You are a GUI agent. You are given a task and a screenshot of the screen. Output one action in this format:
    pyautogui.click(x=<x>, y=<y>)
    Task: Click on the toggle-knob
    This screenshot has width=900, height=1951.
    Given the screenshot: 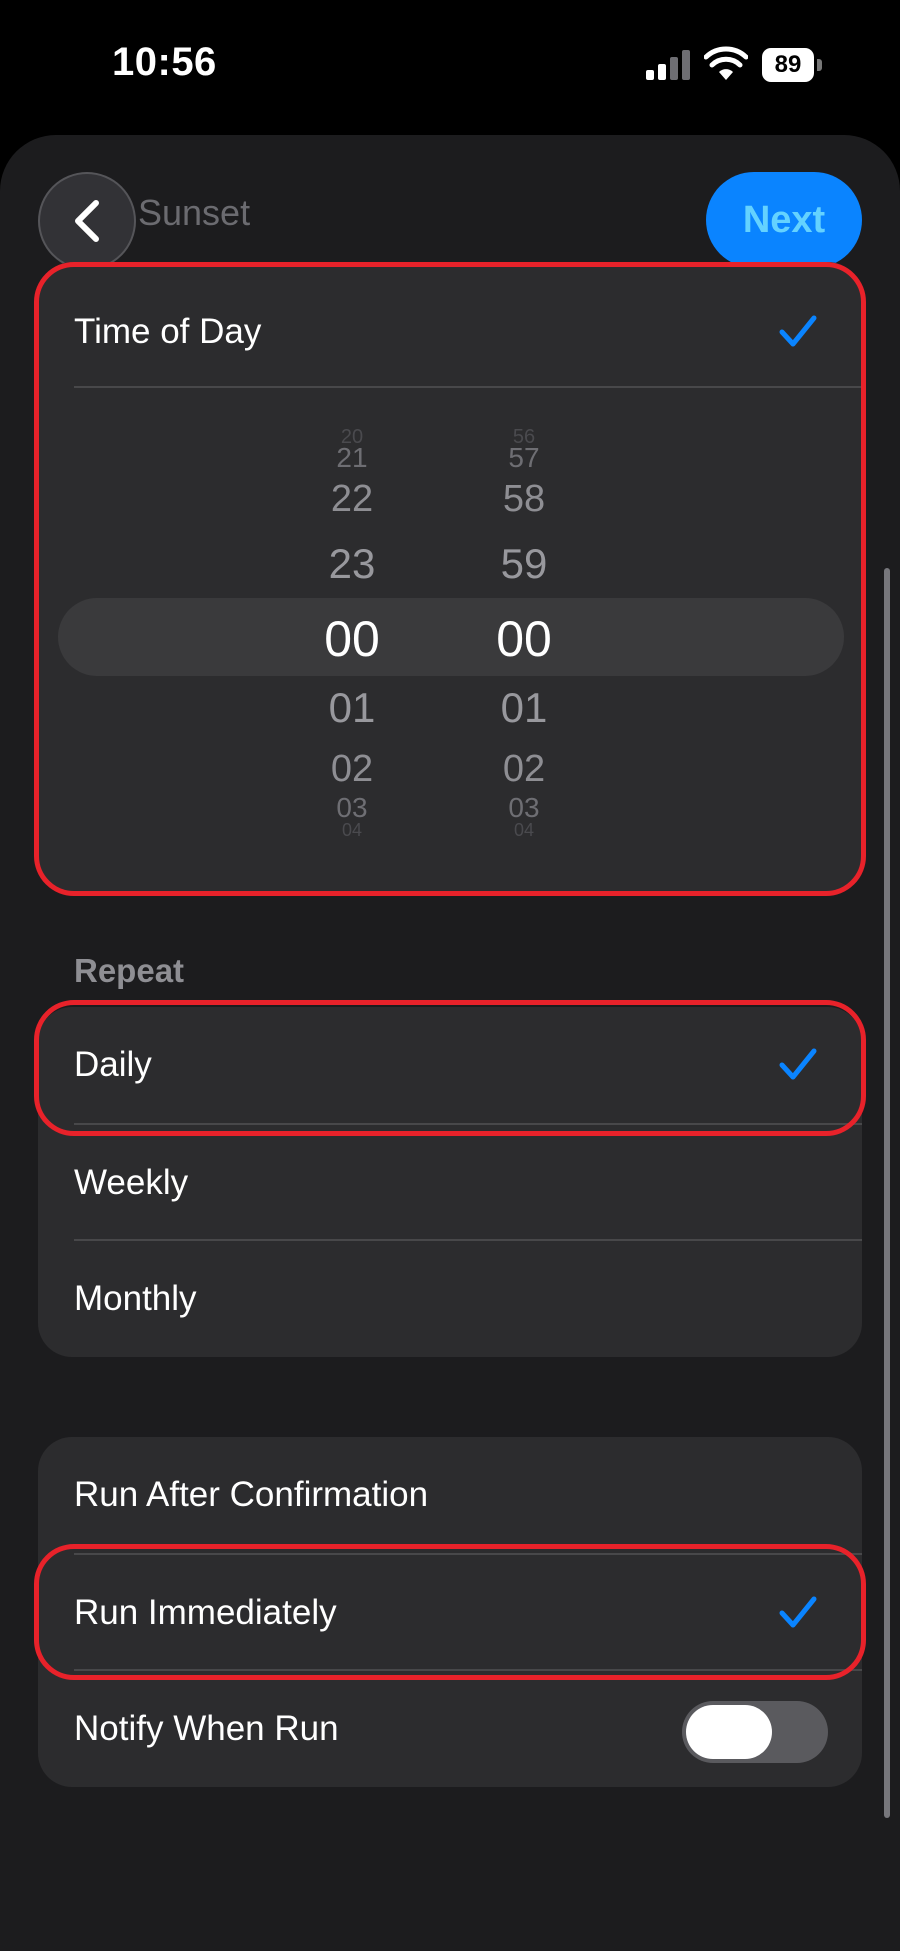 What is the action you would take?
    pyautogui.click(x=729, y=1732)
    